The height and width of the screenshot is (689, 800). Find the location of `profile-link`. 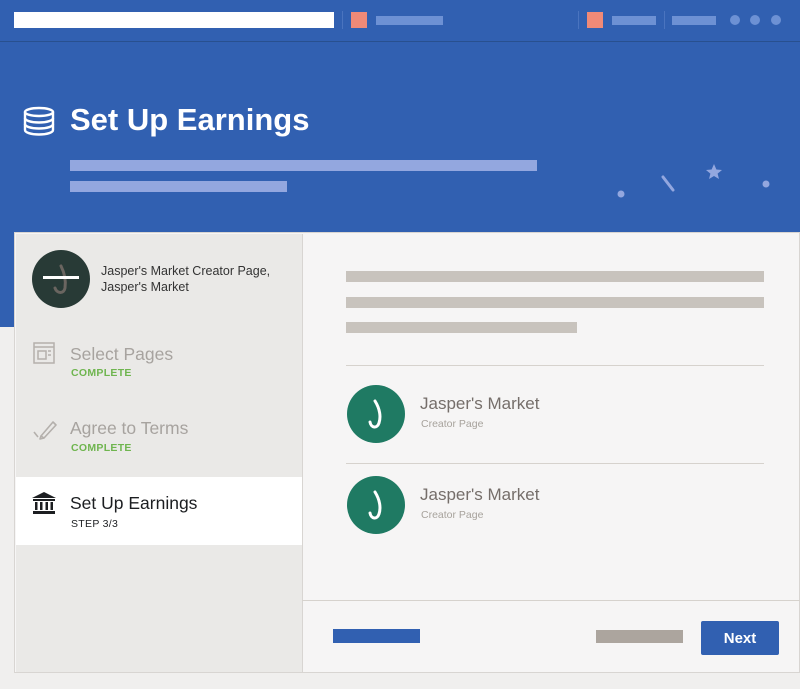

profile-link is located at coordinates (634, 20).